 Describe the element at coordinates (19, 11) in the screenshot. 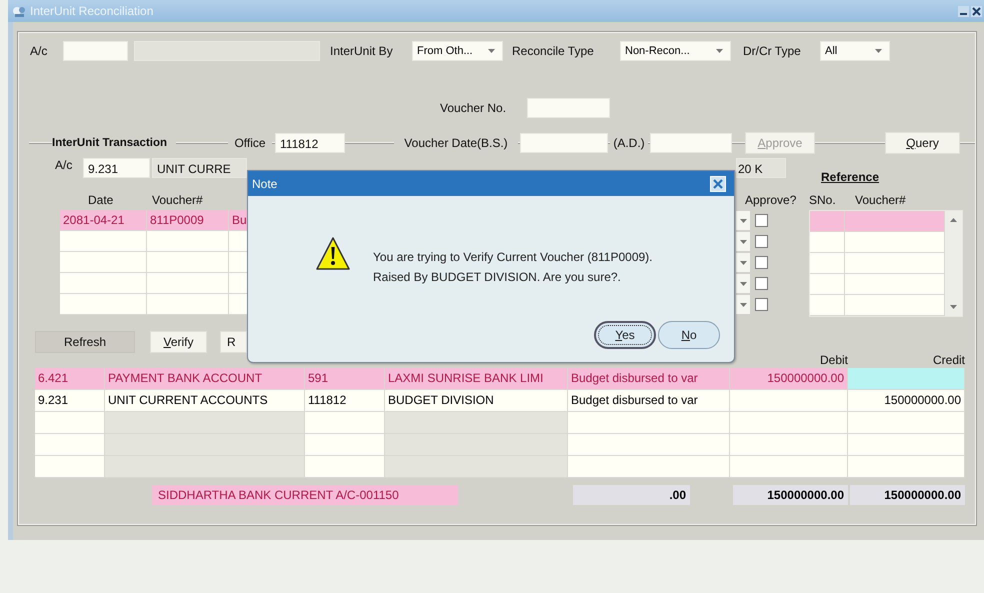

I see `app-icon` at that location.